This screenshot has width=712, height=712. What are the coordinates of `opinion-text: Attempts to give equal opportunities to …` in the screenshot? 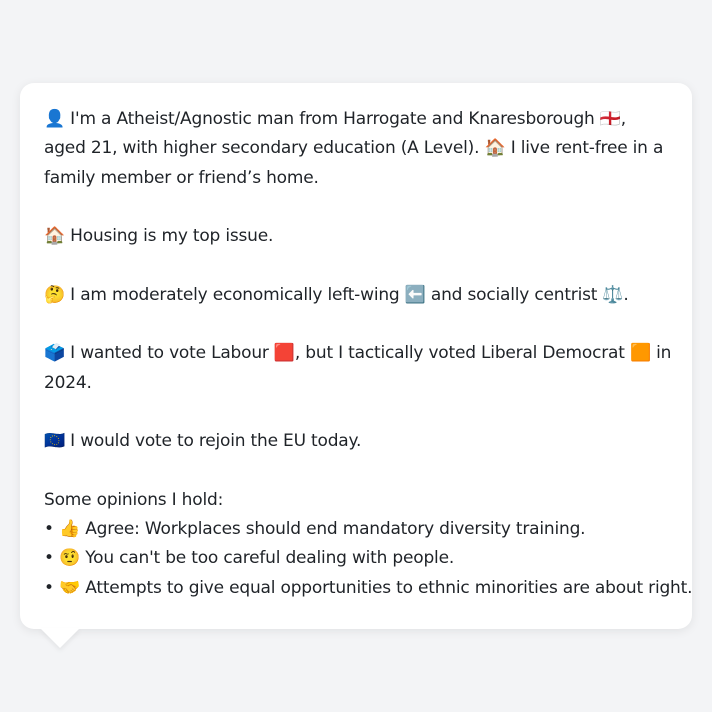 It's located at (386, 587).